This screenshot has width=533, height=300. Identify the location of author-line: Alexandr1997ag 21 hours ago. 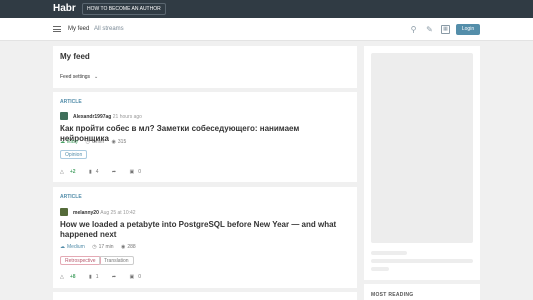
(107, 117).